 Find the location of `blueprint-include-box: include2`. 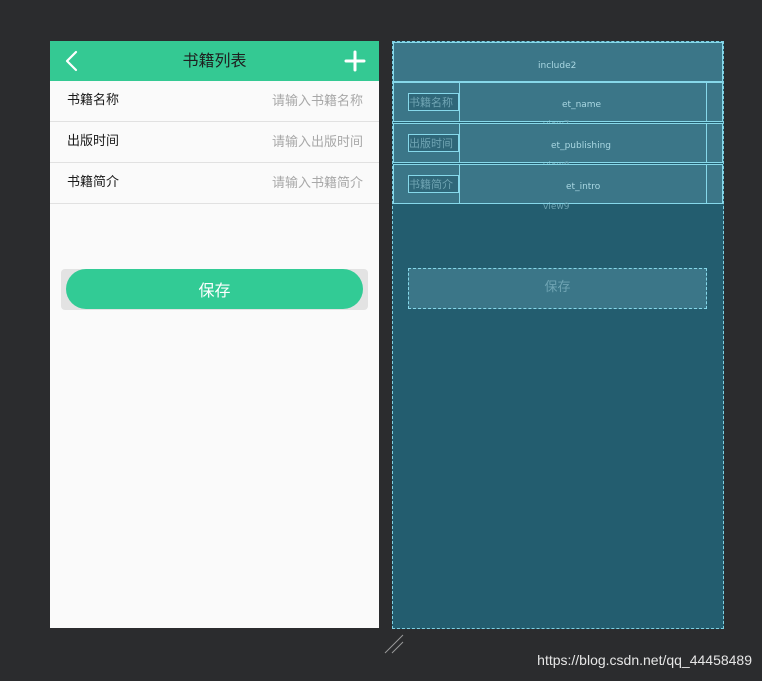

blueprint-include-box: include2 is located at coordinates (558, 62).